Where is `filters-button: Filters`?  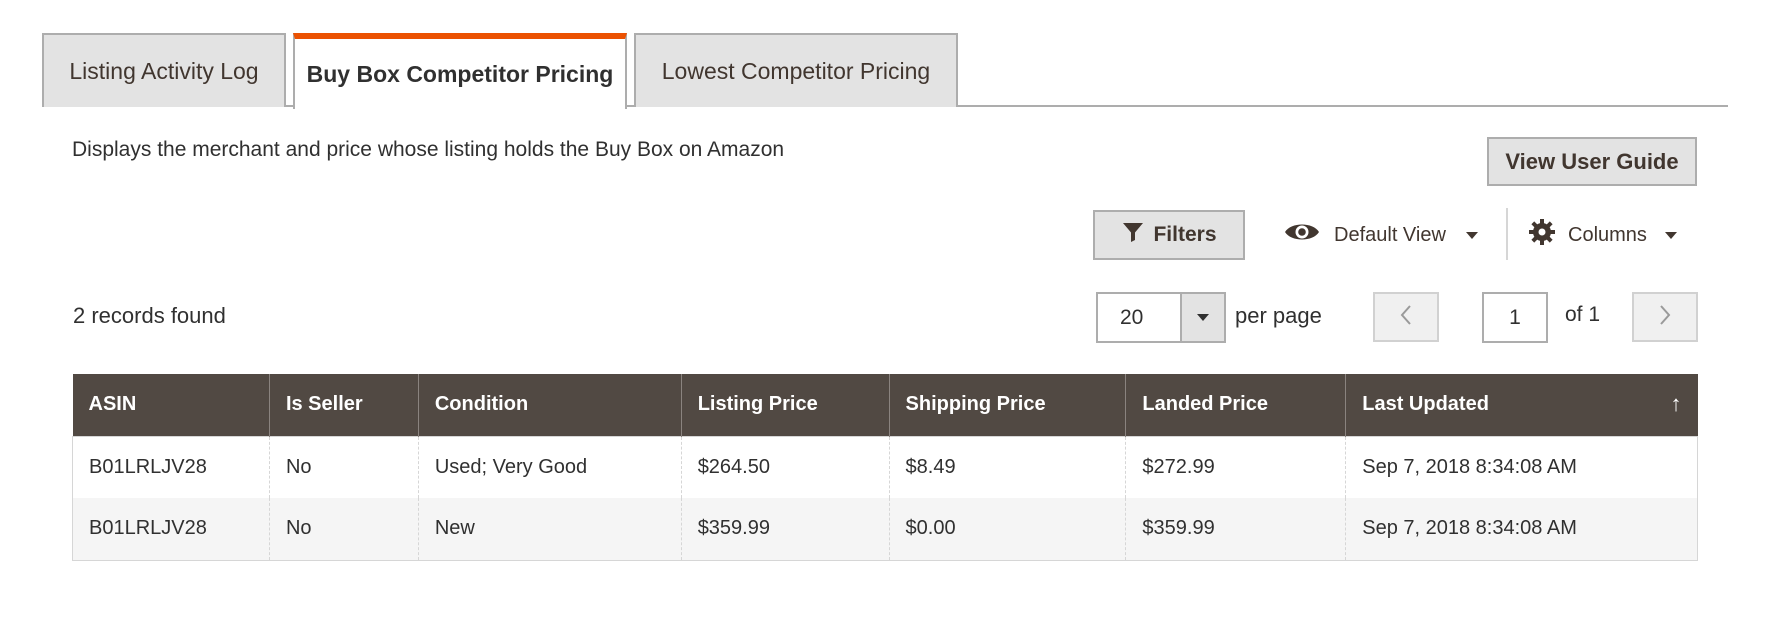 filters-button: Filters is located at coordinates (1169, 235).